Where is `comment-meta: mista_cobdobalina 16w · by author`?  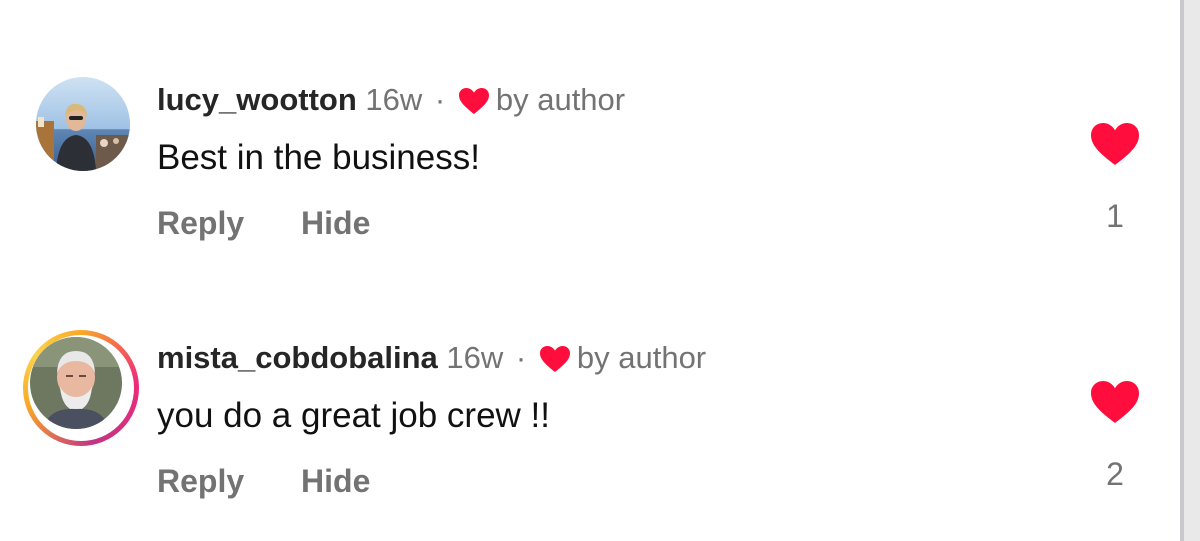 comment-meta: mista_cobdobalina 16w · by author is located at coordinates (431, 358).